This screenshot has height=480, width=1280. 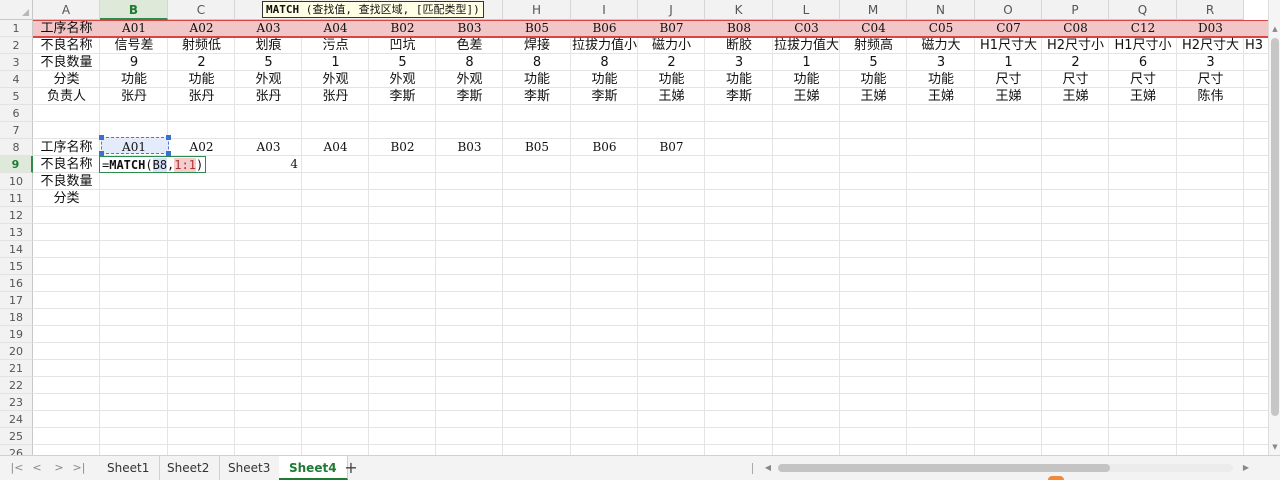 What do you see at coordinates (66, 164) in the screenshot?
I see `cell-a9: 不良名称` at bounding box center [66, 164].